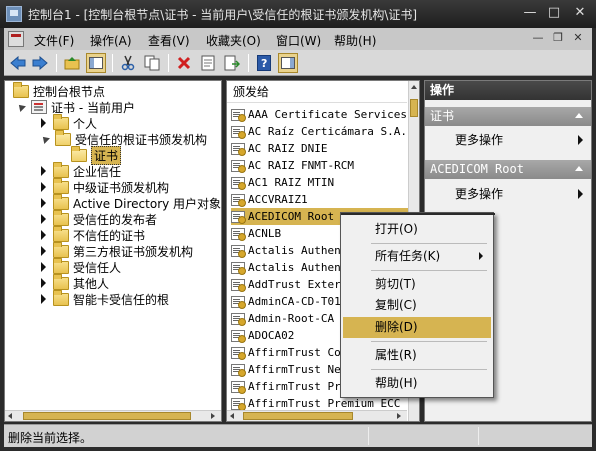 The height and width of the screenshot is (451, 596). Describe the element at coordinates (417, 229) in the screenshot. I see `ctx-open: 打开(O)` at that location.